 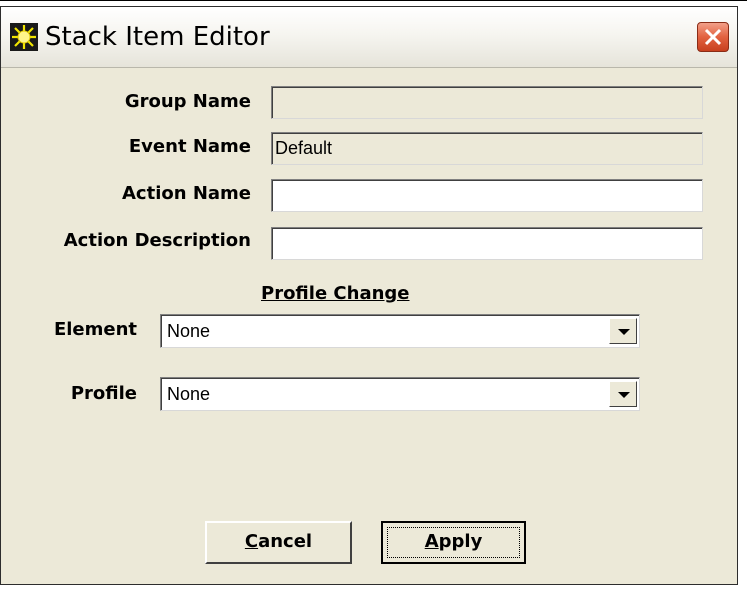 What do you see at coordinates (189, 331) in the screenshot?
I see `element-selected-value: None` at bounding box center [189, 331].